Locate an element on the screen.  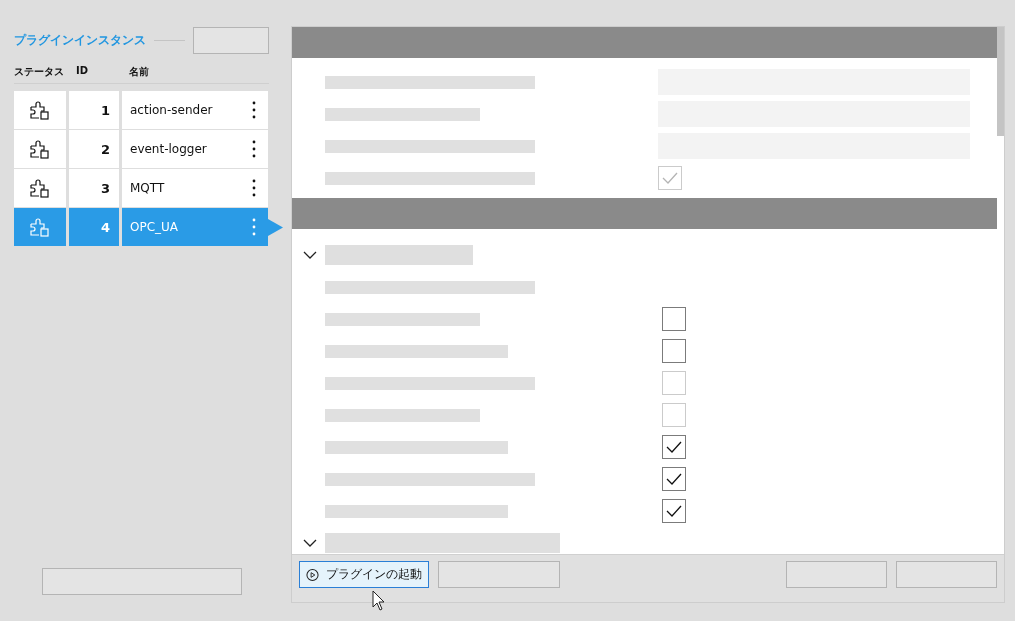
start-plugin-button: プラグインの起動 is located at coordinates (364, 574).